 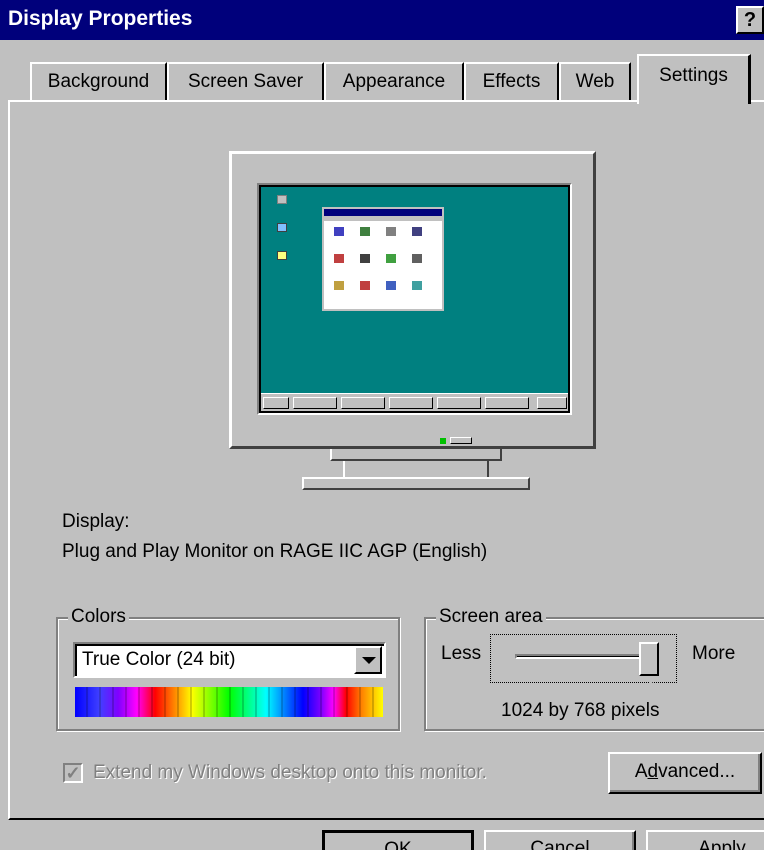 I want to click on ok-button-label: OK, so click(x=398, y=844).